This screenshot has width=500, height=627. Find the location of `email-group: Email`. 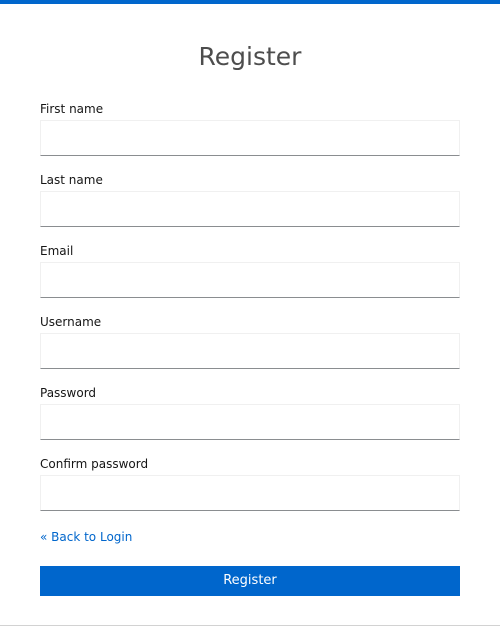

email-group: Email is located at coordinates (250, 277).